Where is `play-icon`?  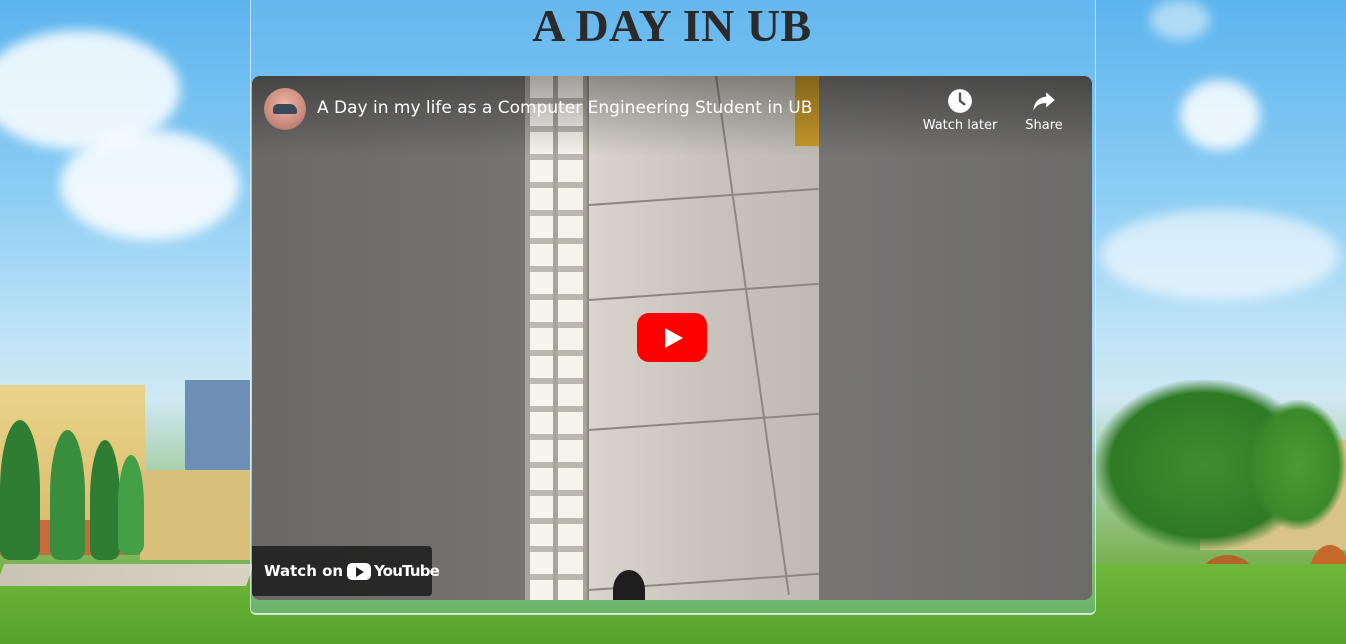 play-icon is located at coordinates (674, 338).